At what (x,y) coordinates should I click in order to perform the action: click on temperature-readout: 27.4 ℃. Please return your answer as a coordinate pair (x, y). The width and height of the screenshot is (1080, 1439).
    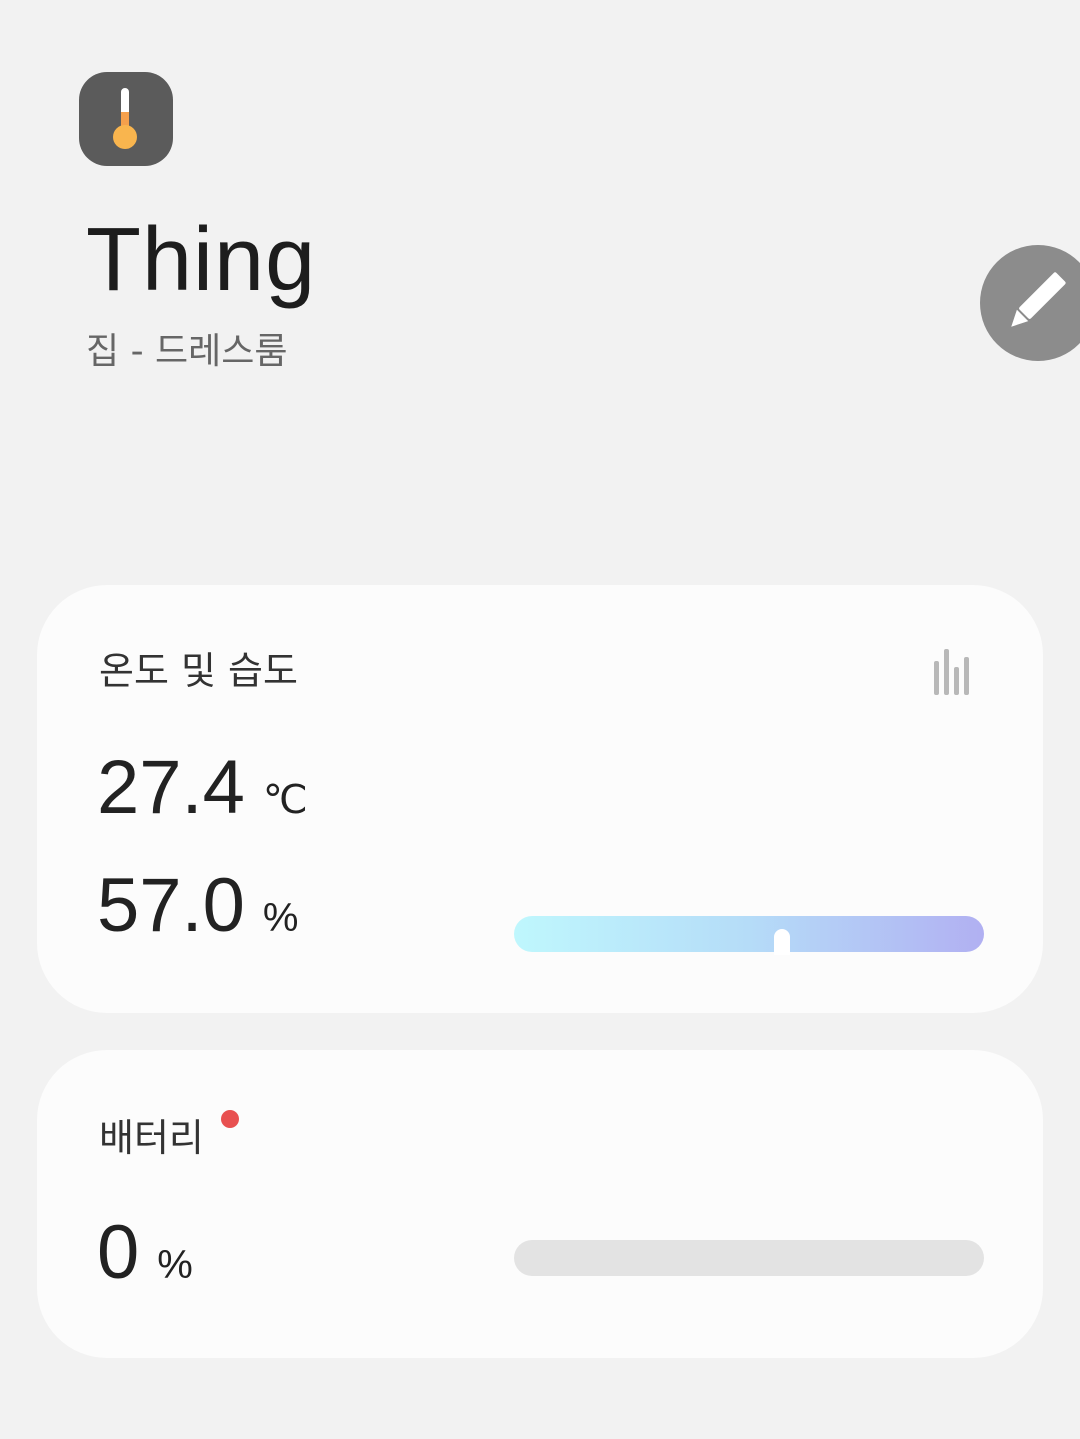
    Looking at the image, I should click on (202, 788).